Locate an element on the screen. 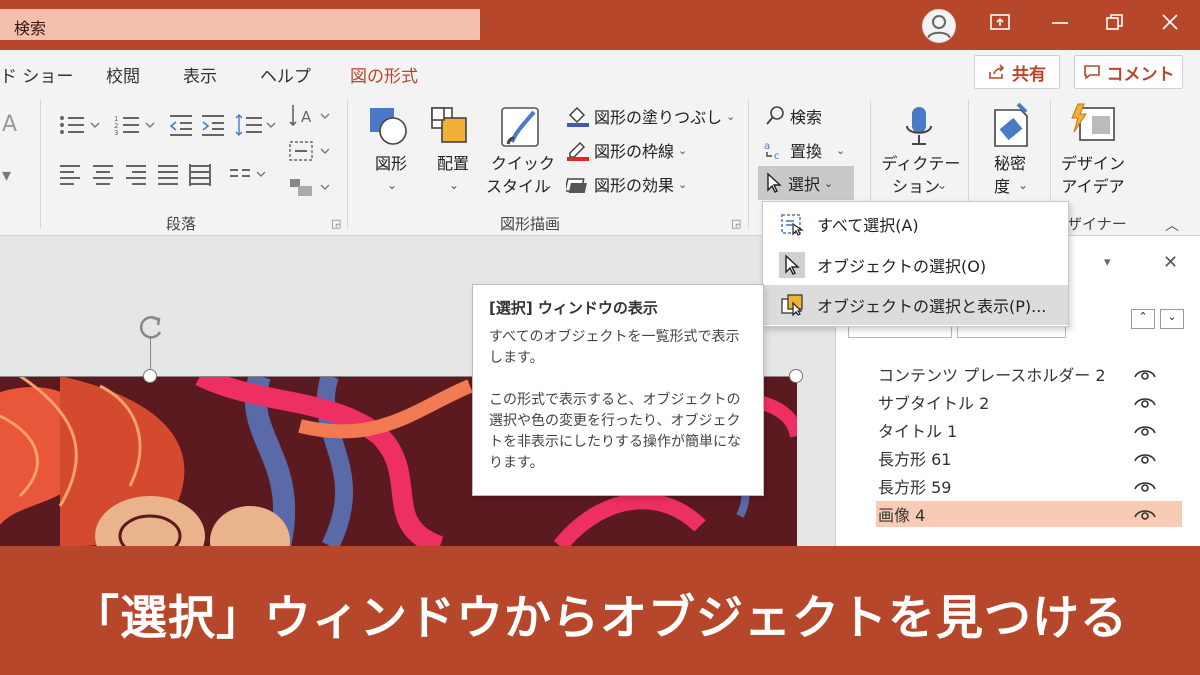 The width and height of the screenshot is (1200, 675). pane-list-item-selected: 画像 4 is located at coordinates (1029, 514).